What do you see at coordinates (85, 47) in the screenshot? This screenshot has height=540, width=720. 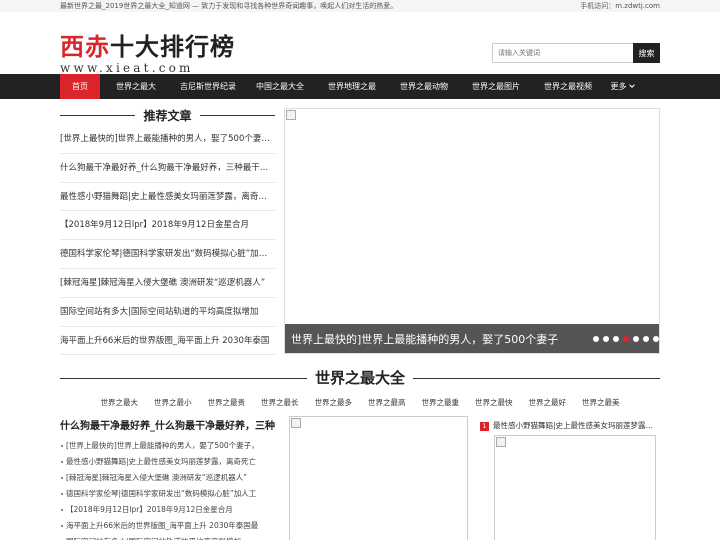 I see `logo-text-red: 西赤` at bounding box center [85, 47].